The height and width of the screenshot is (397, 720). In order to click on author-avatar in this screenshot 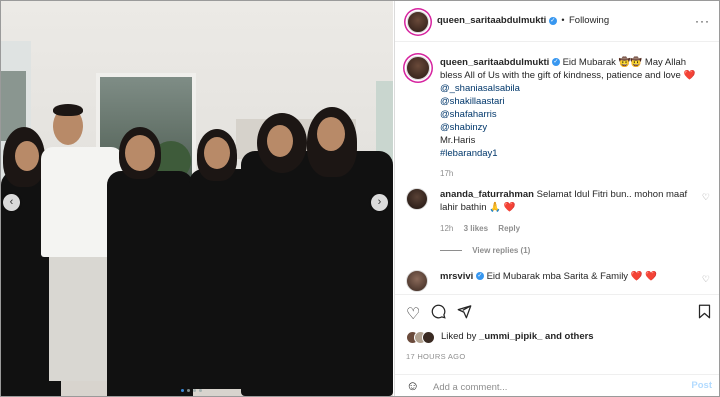, I will do `click(418, 22)`.